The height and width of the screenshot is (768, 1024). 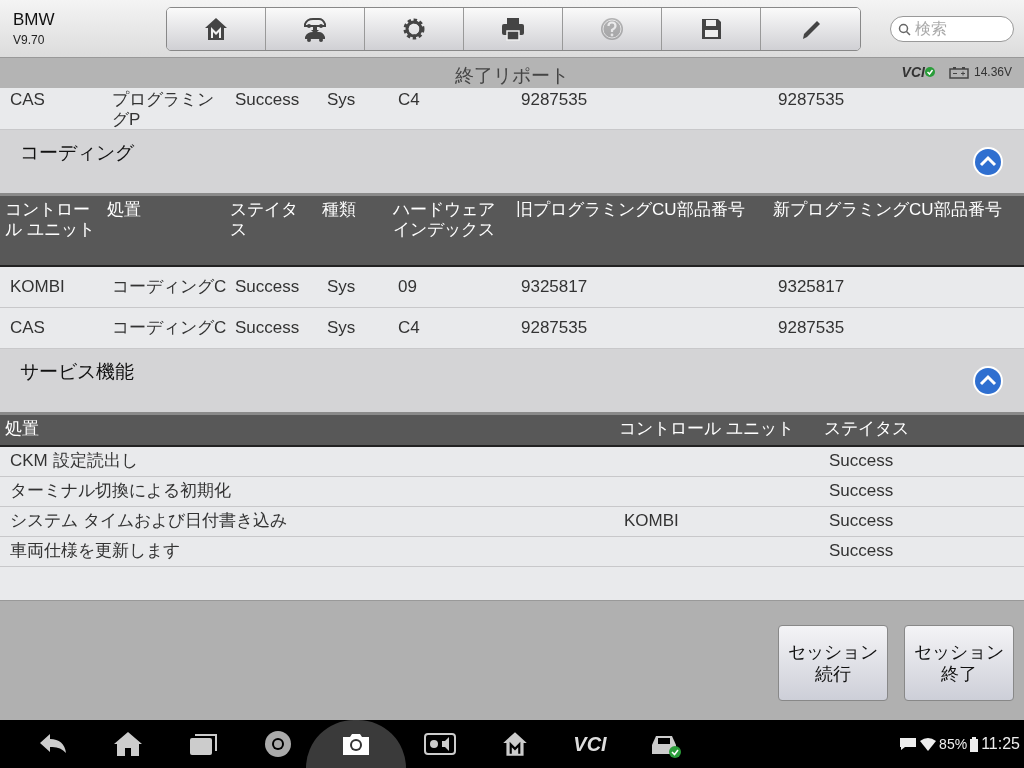 What do you see at coordinates (29, 40) in the screenshot?
I see `app-version: V9.70` at bounding box center [29, 40].